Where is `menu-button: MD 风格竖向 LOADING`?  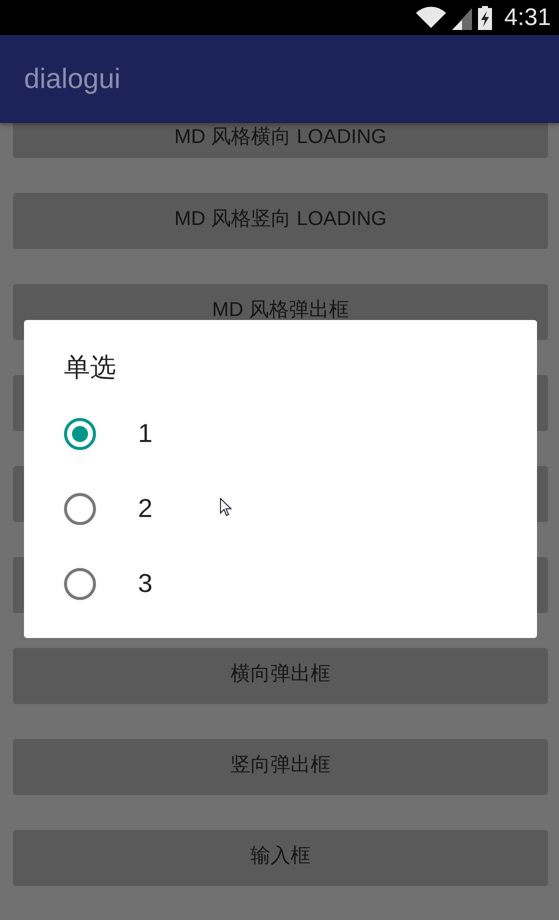 menu-button: MD 风格竖向 LOADING is located at coordinates (280, 221).